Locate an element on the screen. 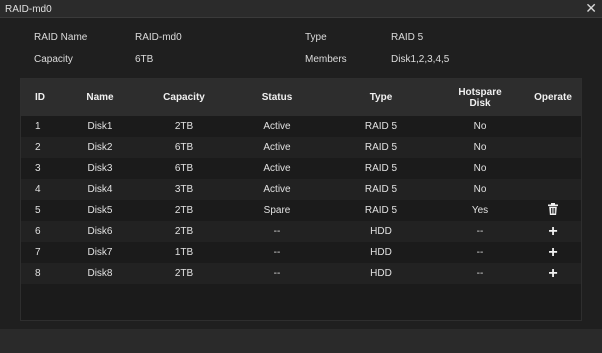 The height and width of the screenshot is (353, 602). cell-name: Disk4 is located at coordinates (100, 189).